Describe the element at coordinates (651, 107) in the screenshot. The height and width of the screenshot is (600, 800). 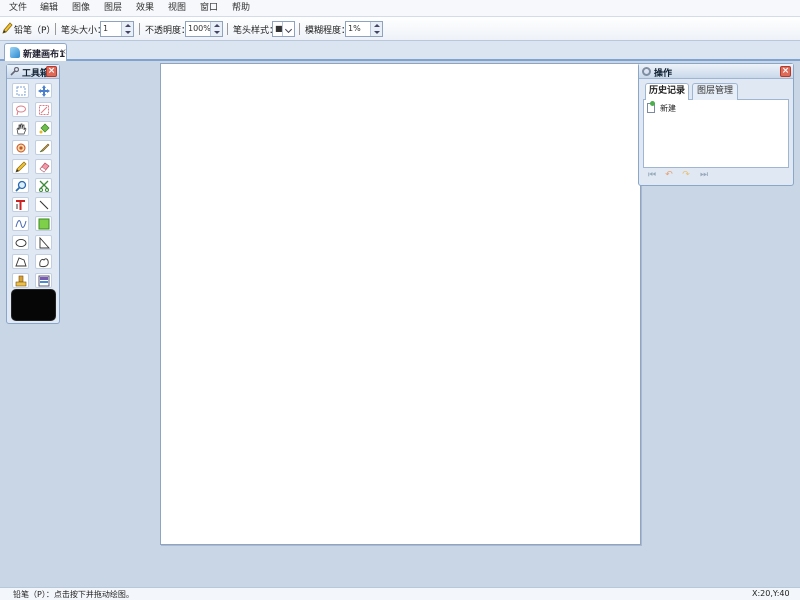
I see `new-document-icon` at that location.